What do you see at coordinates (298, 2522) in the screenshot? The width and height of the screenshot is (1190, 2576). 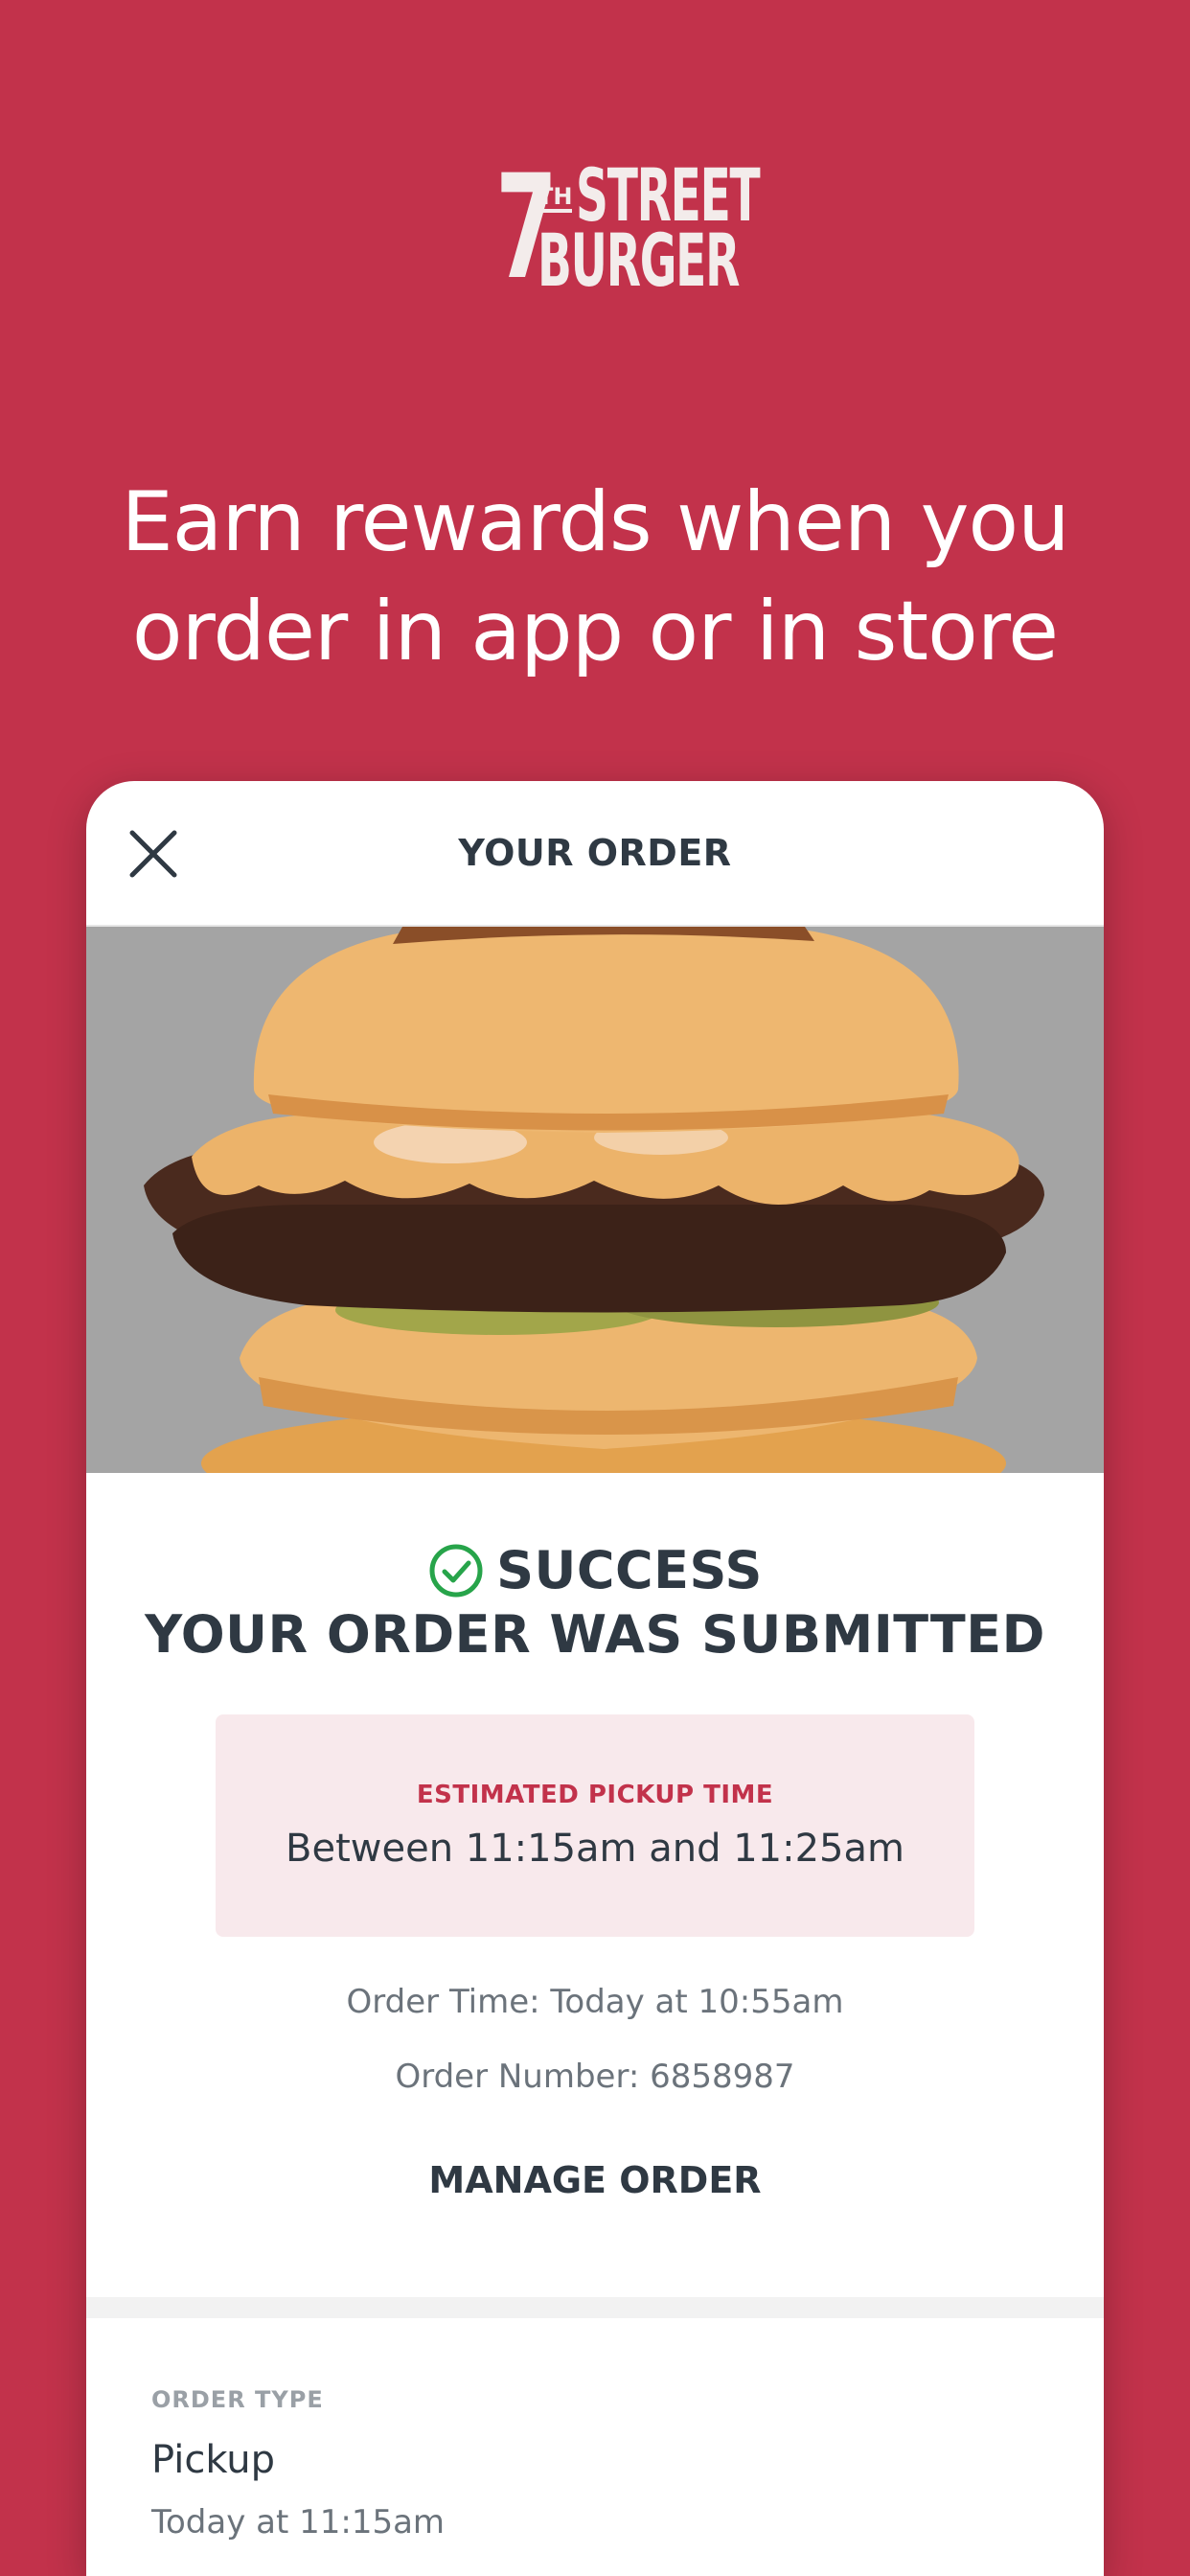 I see `order-type-time: Today at 11:15am` at bounding box center [298, 2522].